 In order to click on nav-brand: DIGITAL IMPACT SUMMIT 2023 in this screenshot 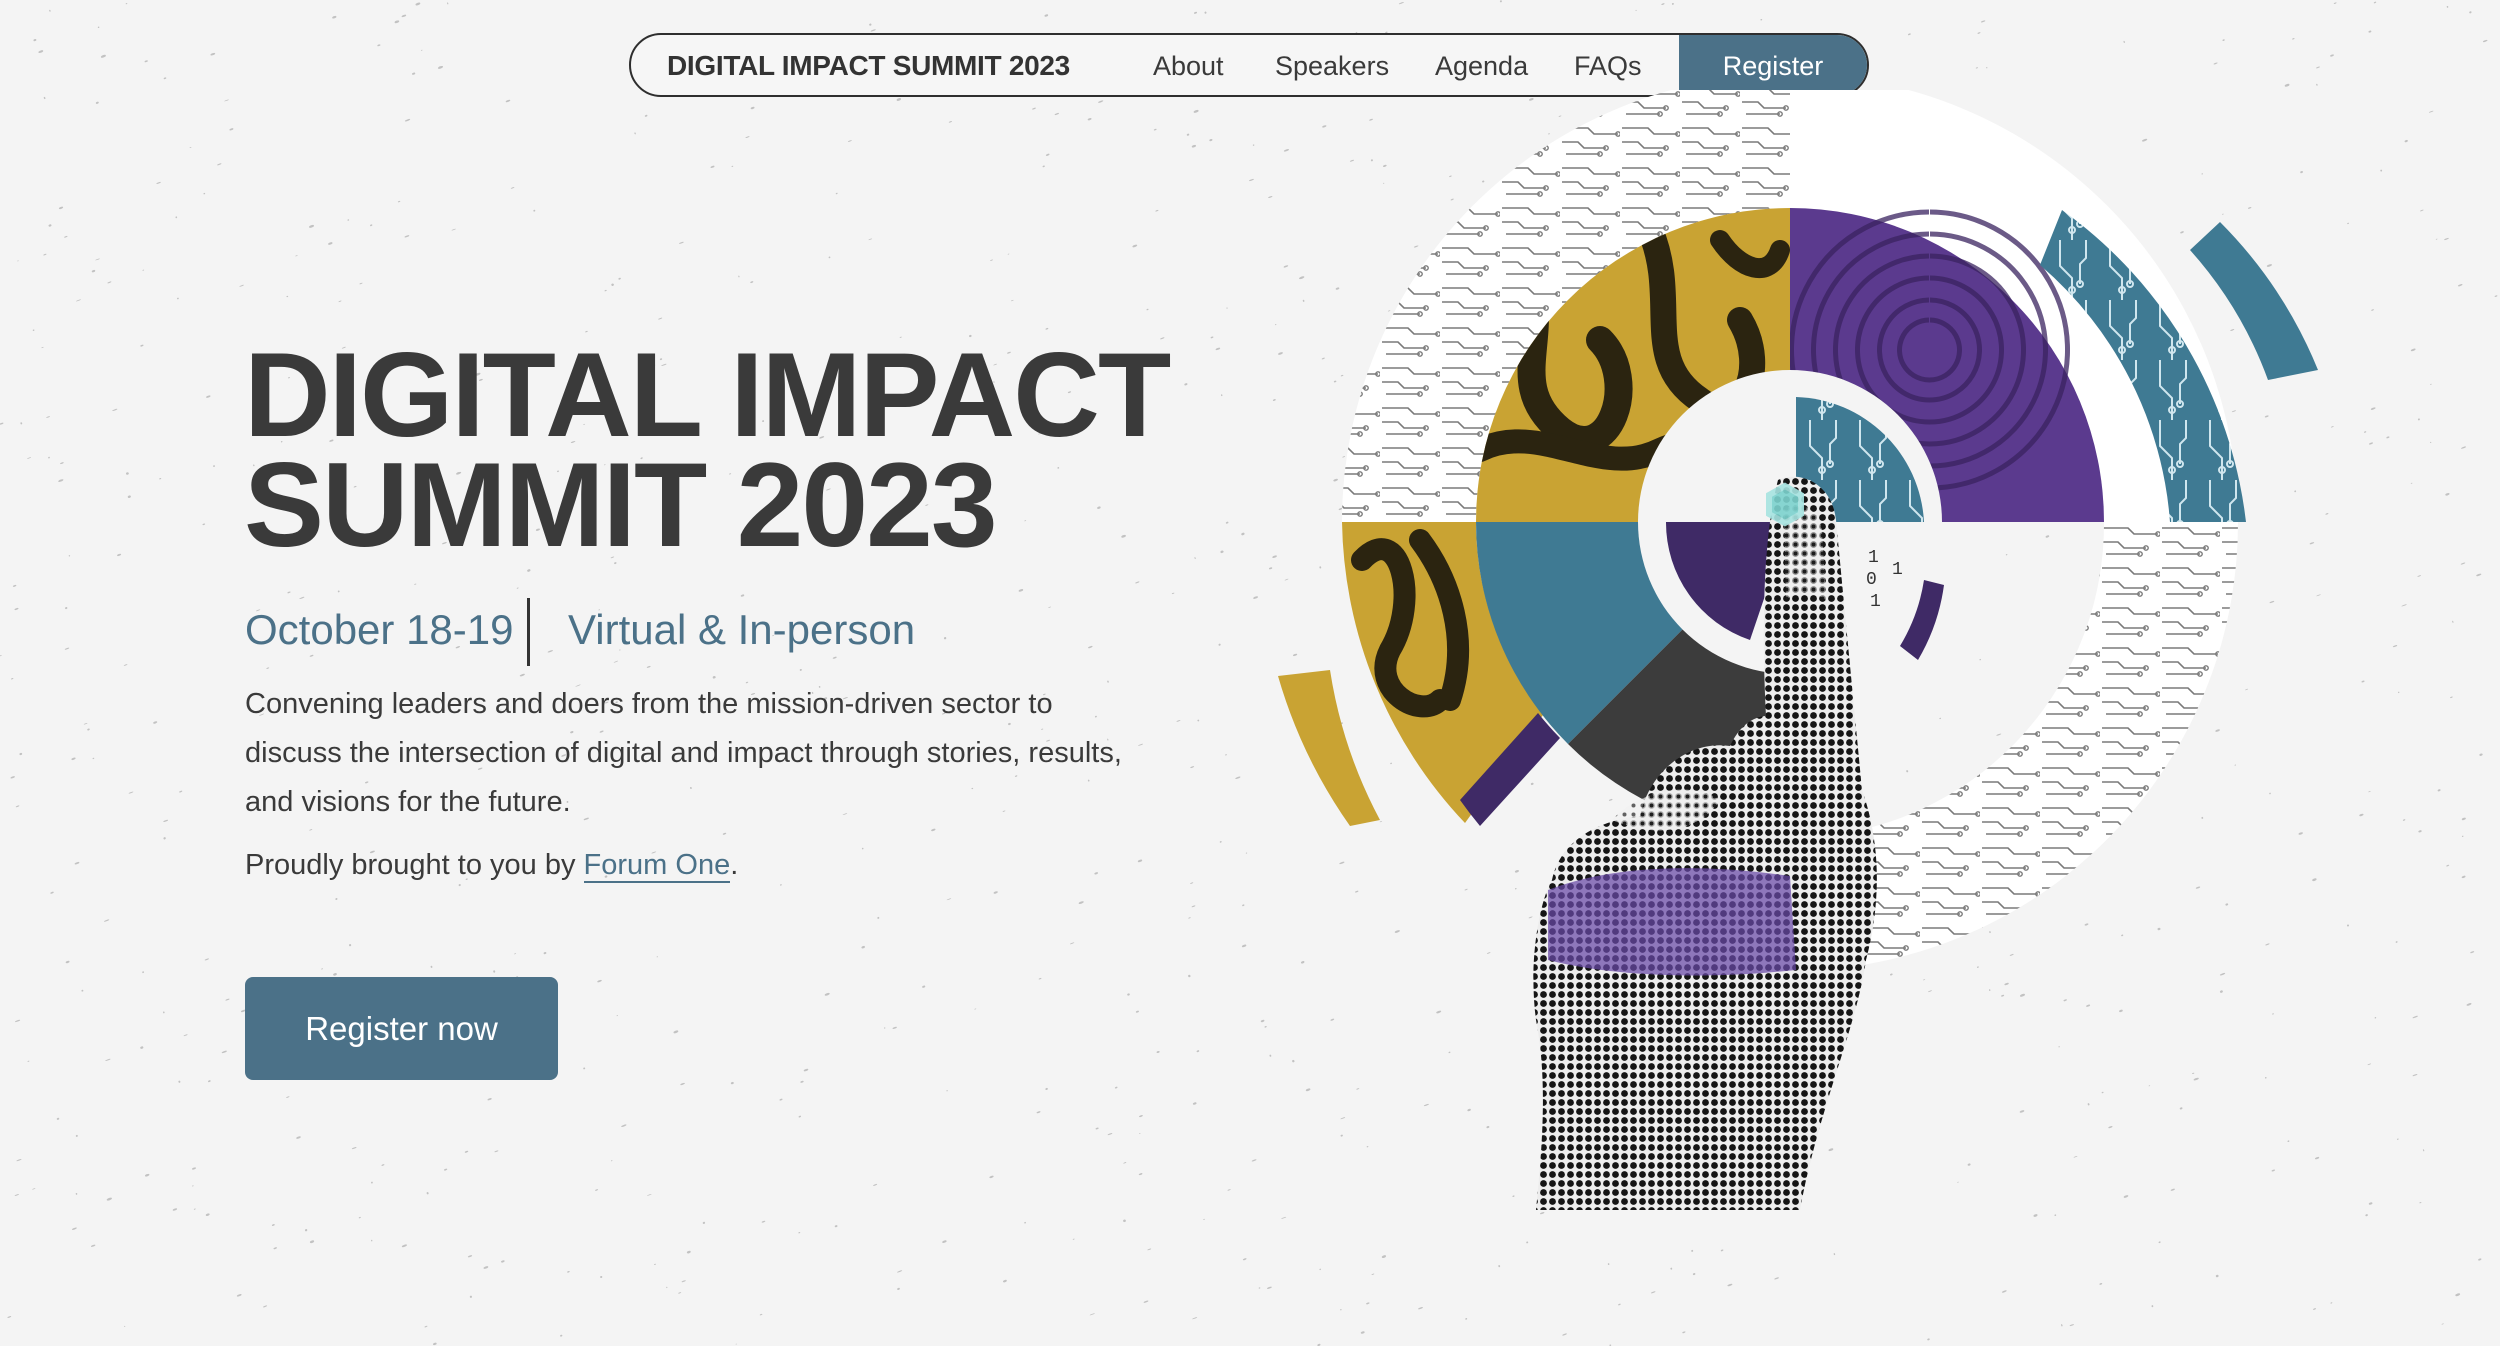, I will do `click(868, 65)`.